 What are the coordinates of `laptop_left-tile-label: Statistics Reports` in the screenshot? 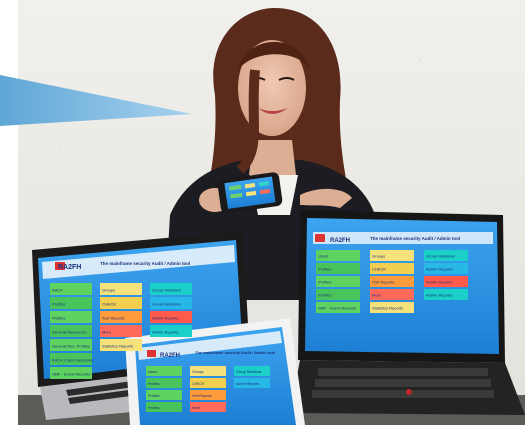 It's located at (117, 345).